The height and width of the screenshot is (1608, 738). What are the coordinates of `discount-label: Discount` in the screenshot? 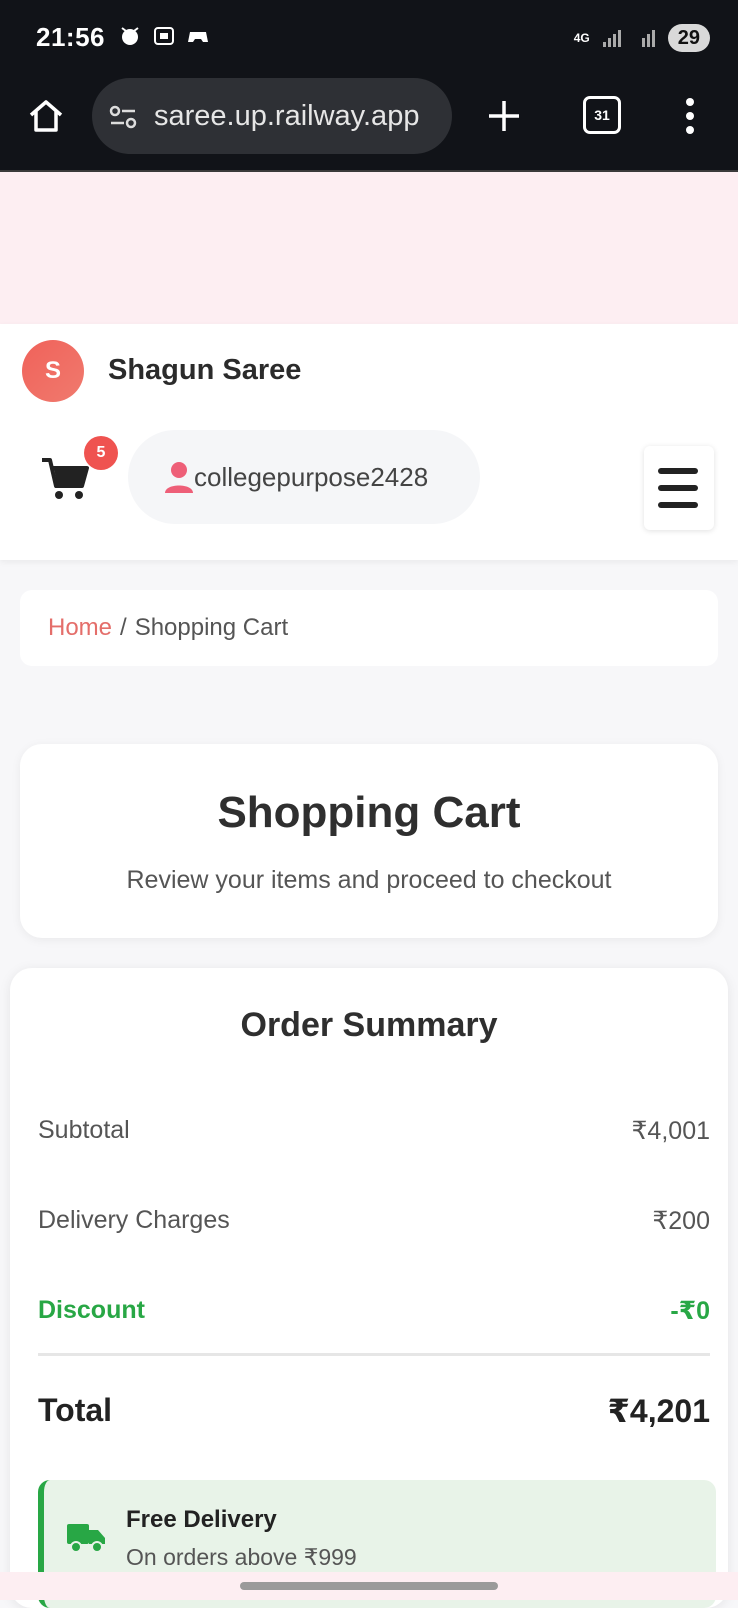 It's located at (91, 1310).